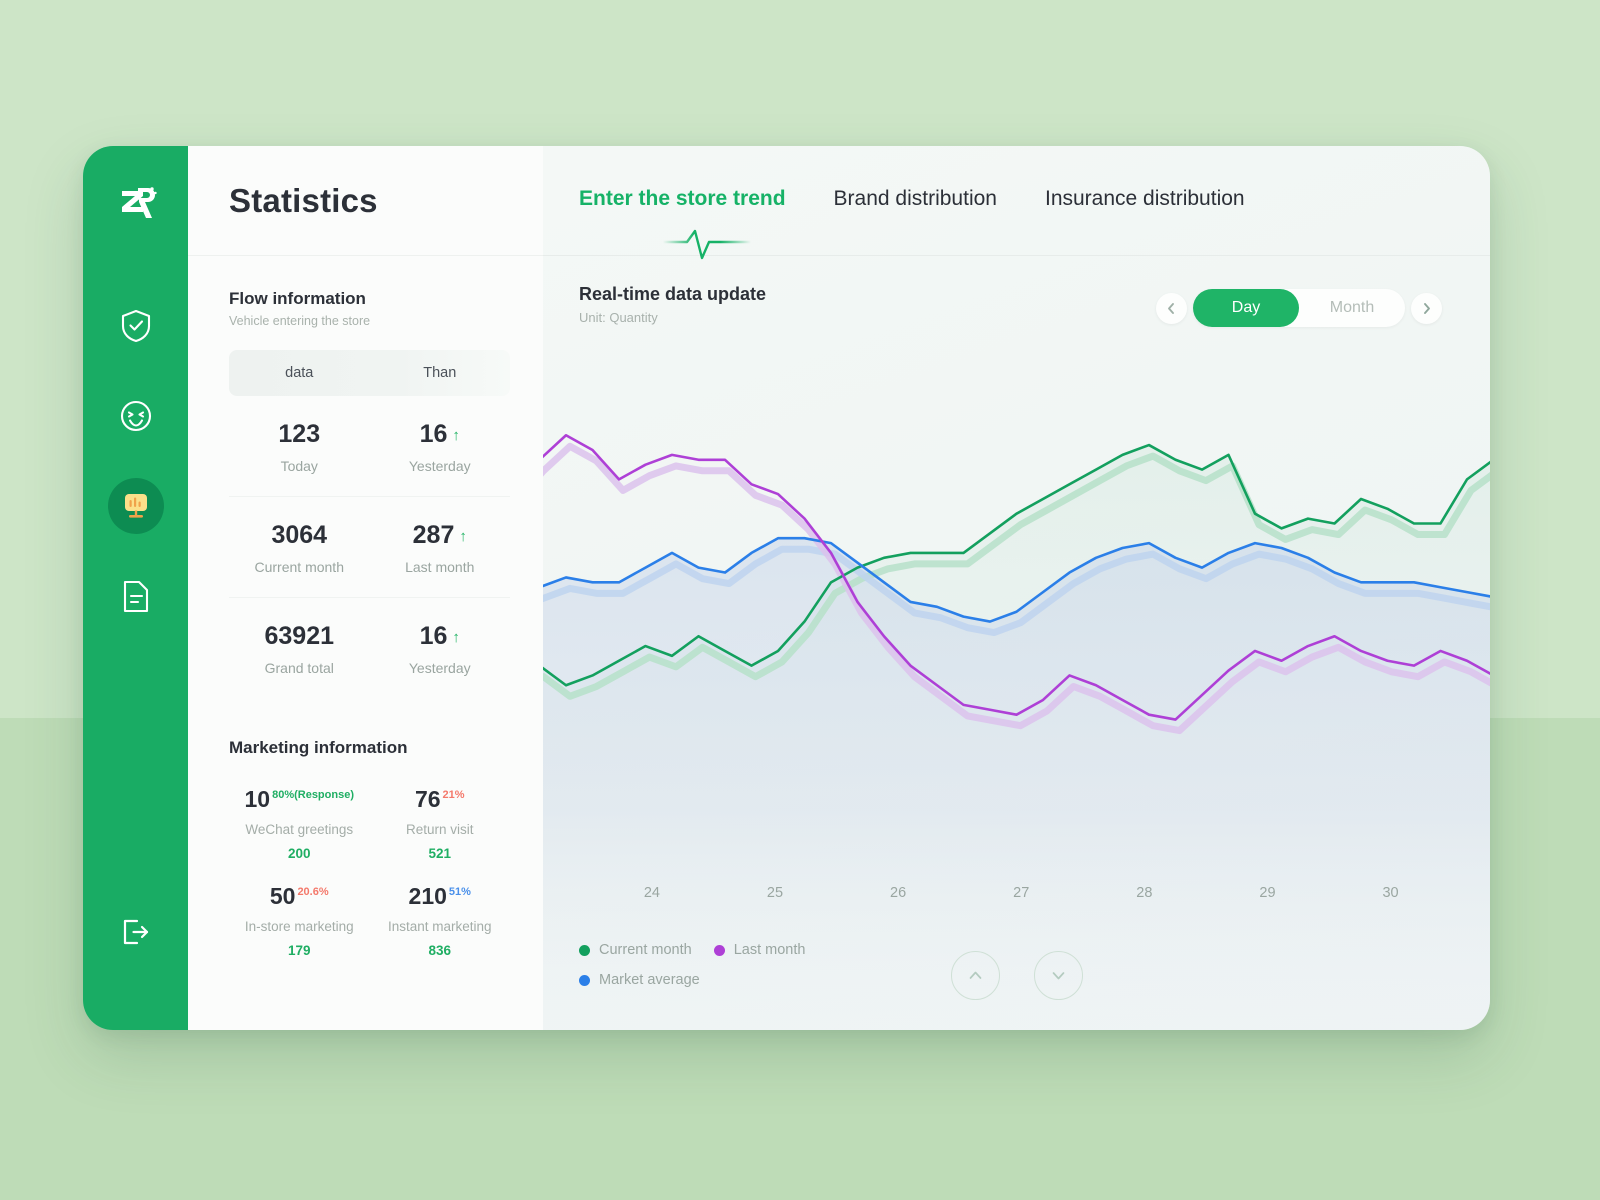 Image resolution: width=1600 pixels, height=1200 pixels. I want to click on legend-row: Market average, so click(704, 980).